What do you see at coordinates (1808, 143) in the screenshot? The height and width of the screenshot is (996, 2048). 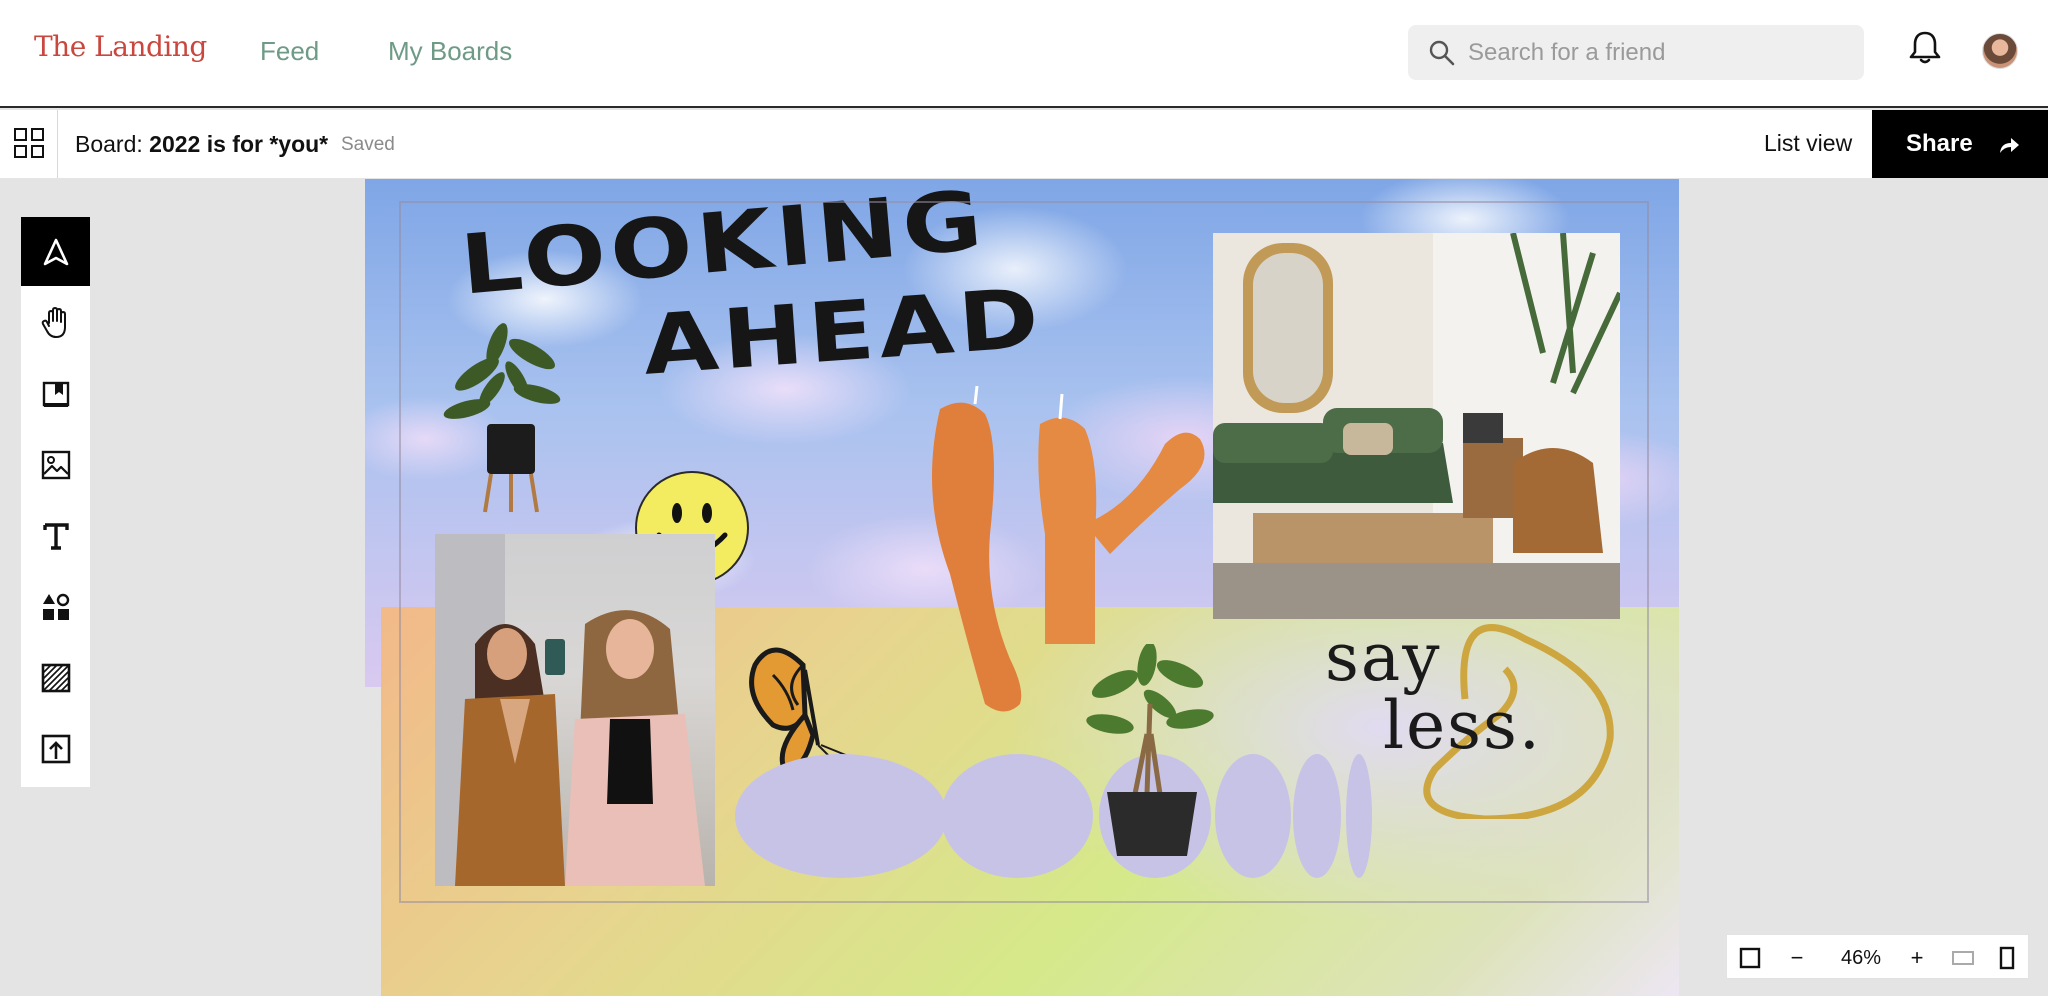 I see `list-view-button: List view` at bounding box center [1808, 143].